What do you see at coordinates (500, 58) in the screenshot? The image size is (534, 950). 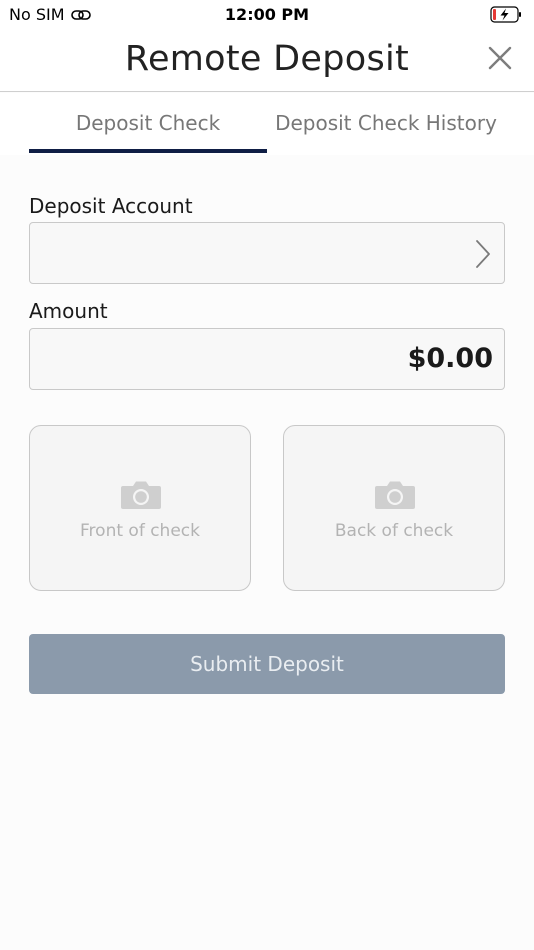 I see `close-icon` at bounding box center [500, 58].